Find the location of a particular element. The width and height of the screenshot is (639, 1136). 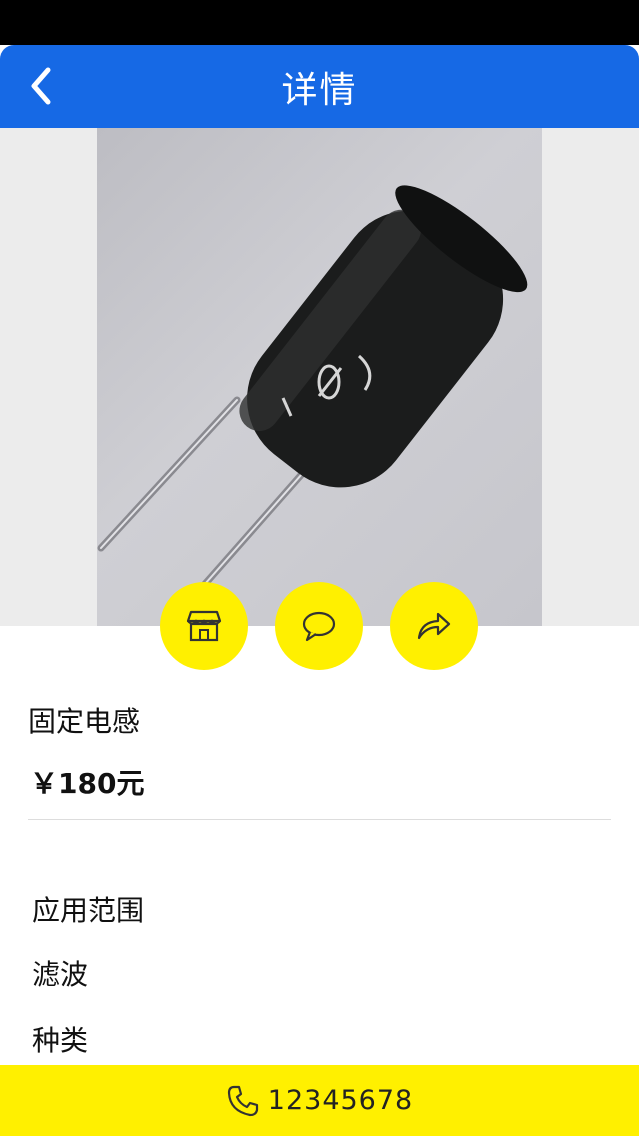

phone-icon is located at coordinates (242, 1100).